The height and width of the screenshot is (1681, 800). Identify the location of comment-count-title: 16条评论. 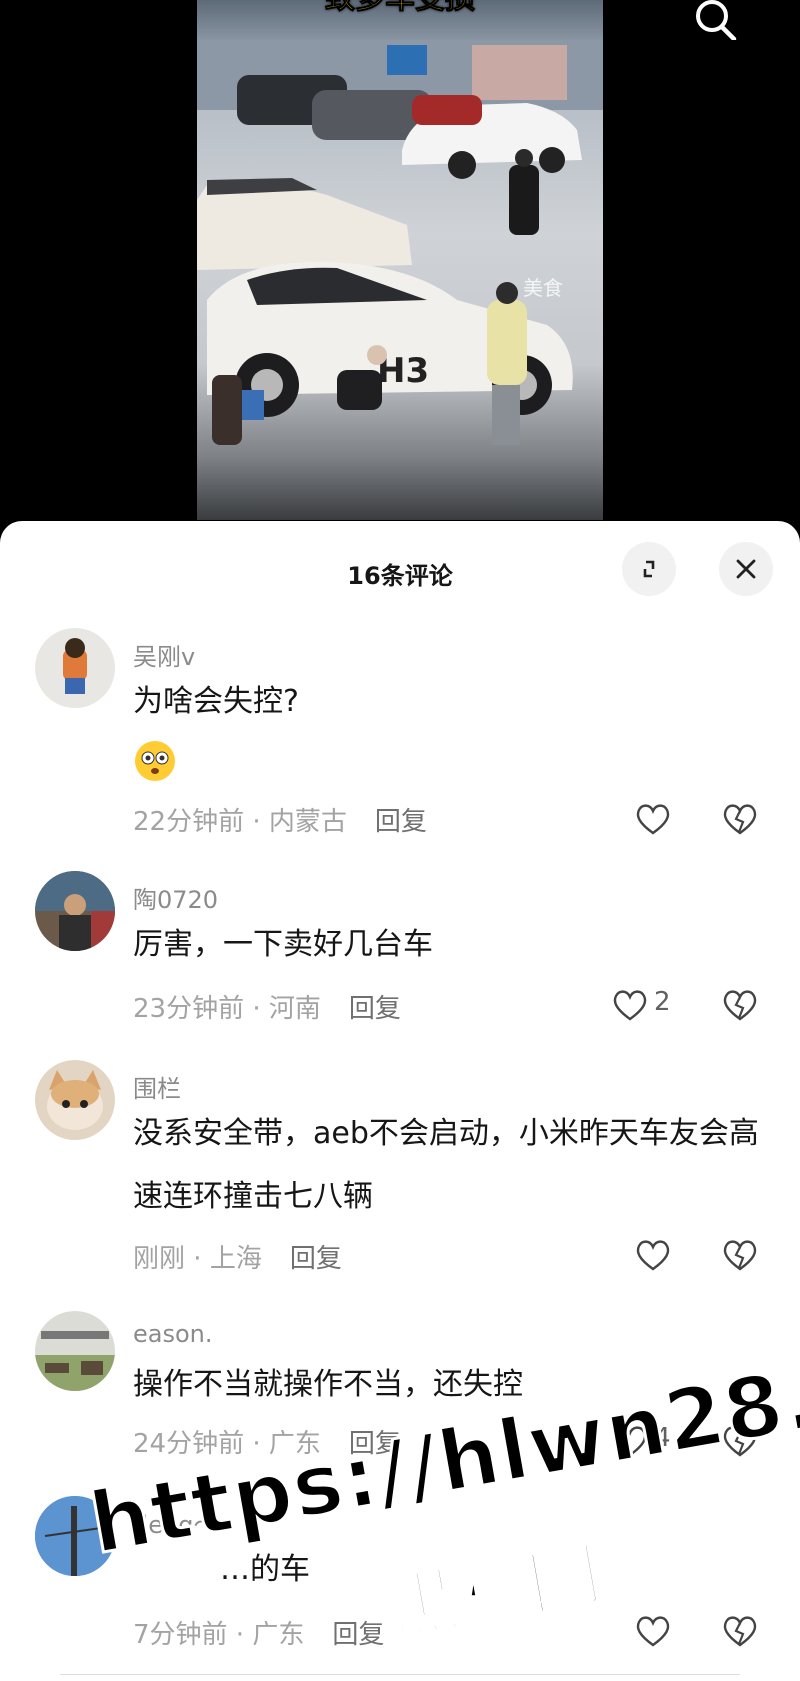
(400, 576).